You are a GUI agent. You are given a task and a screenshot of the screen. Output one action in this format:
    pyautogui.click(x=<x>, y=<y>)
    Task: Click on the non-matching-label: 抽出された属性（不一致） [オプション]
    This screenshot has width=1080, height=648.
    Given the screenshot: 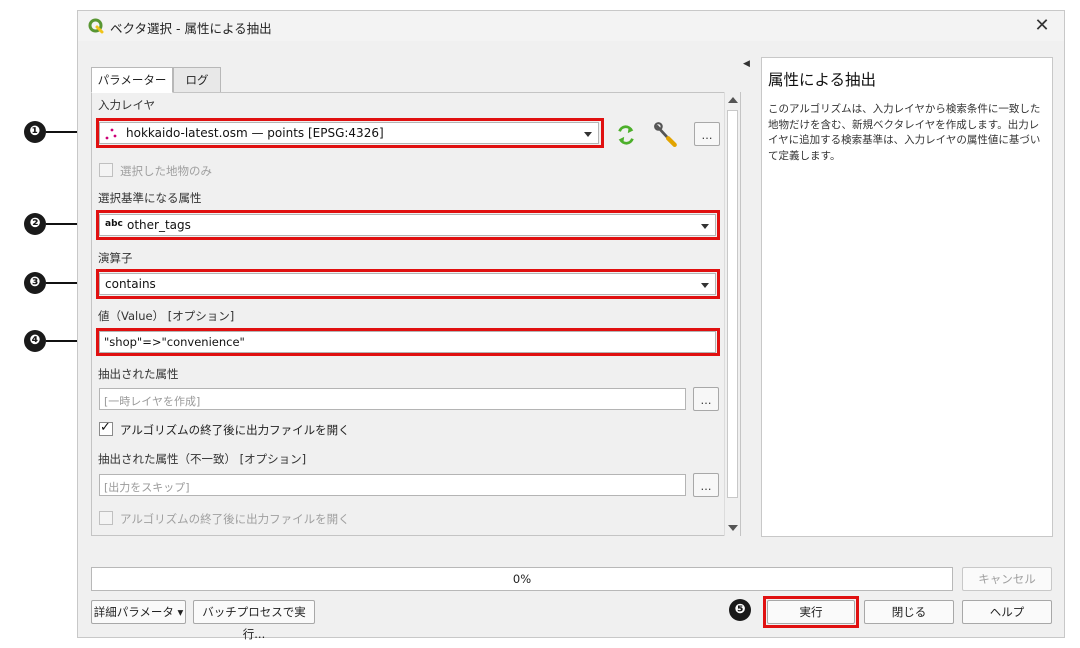 What is the action you would take?
    pyautogui.click(x=202, y=459)
    